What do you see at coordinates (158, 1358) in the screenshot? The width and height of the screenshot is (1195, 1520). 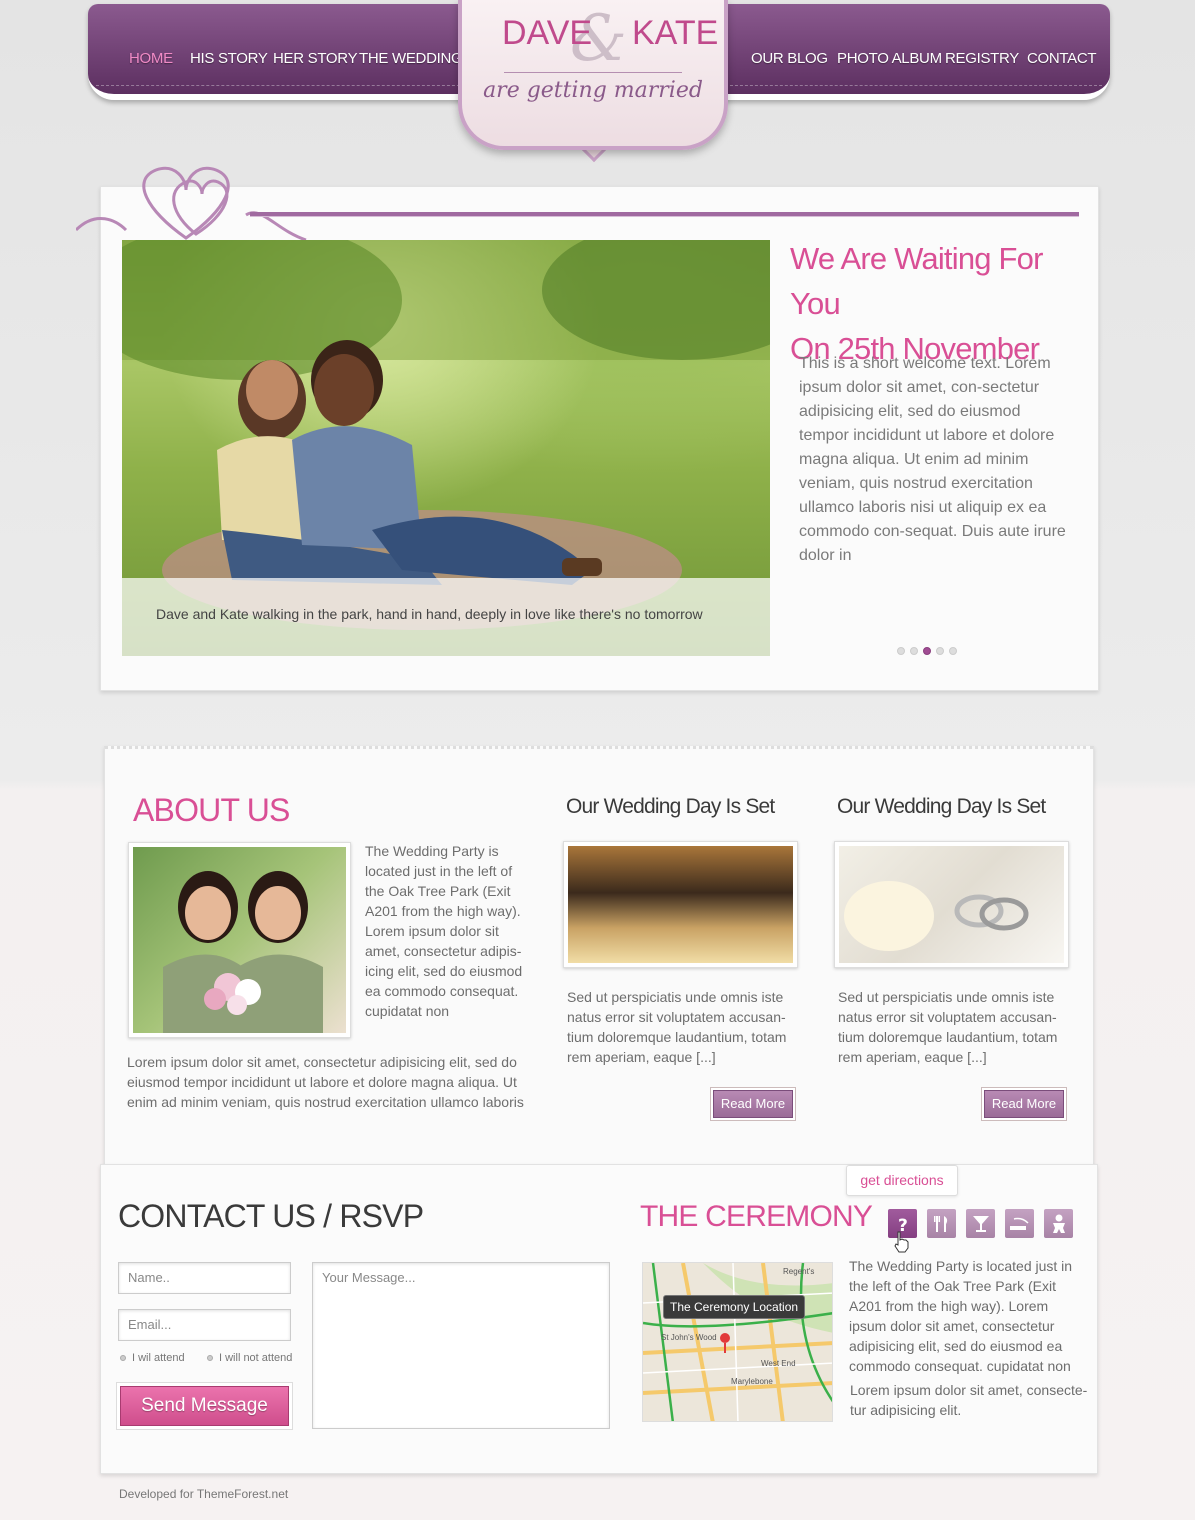 I see `attend-label: I wil attend` at bounding box center [158, 1358].